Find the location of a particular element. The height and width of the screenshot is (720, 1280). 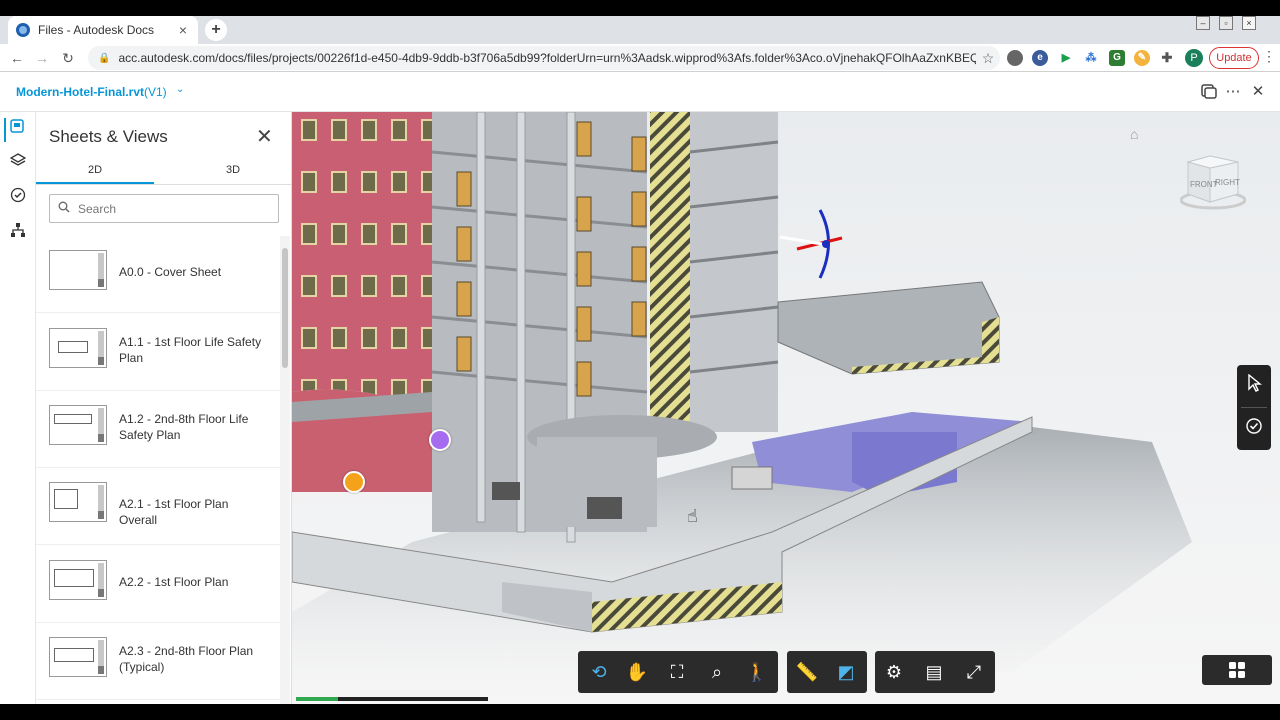

right-tool-palette is located at coordinates (1254, 407).